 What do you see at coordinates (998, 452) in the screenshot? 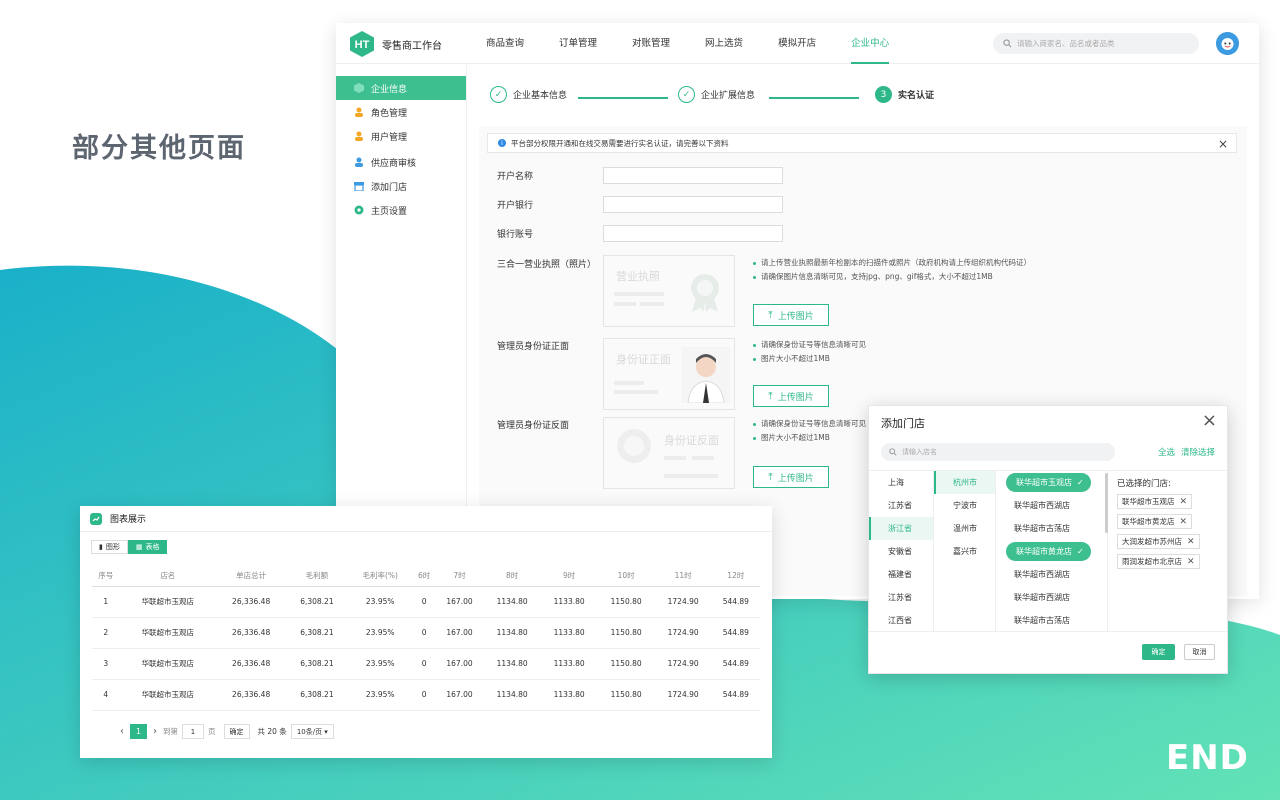
I see `store-search-input: 请输入店名` at bounding box center [998, 452].